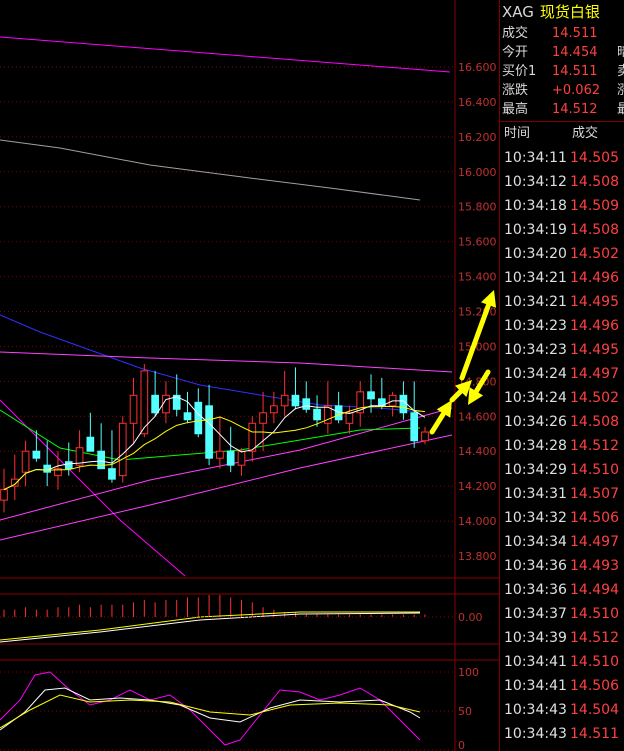  I want to click on tick-time: 10:34:26, so click(535, 422).